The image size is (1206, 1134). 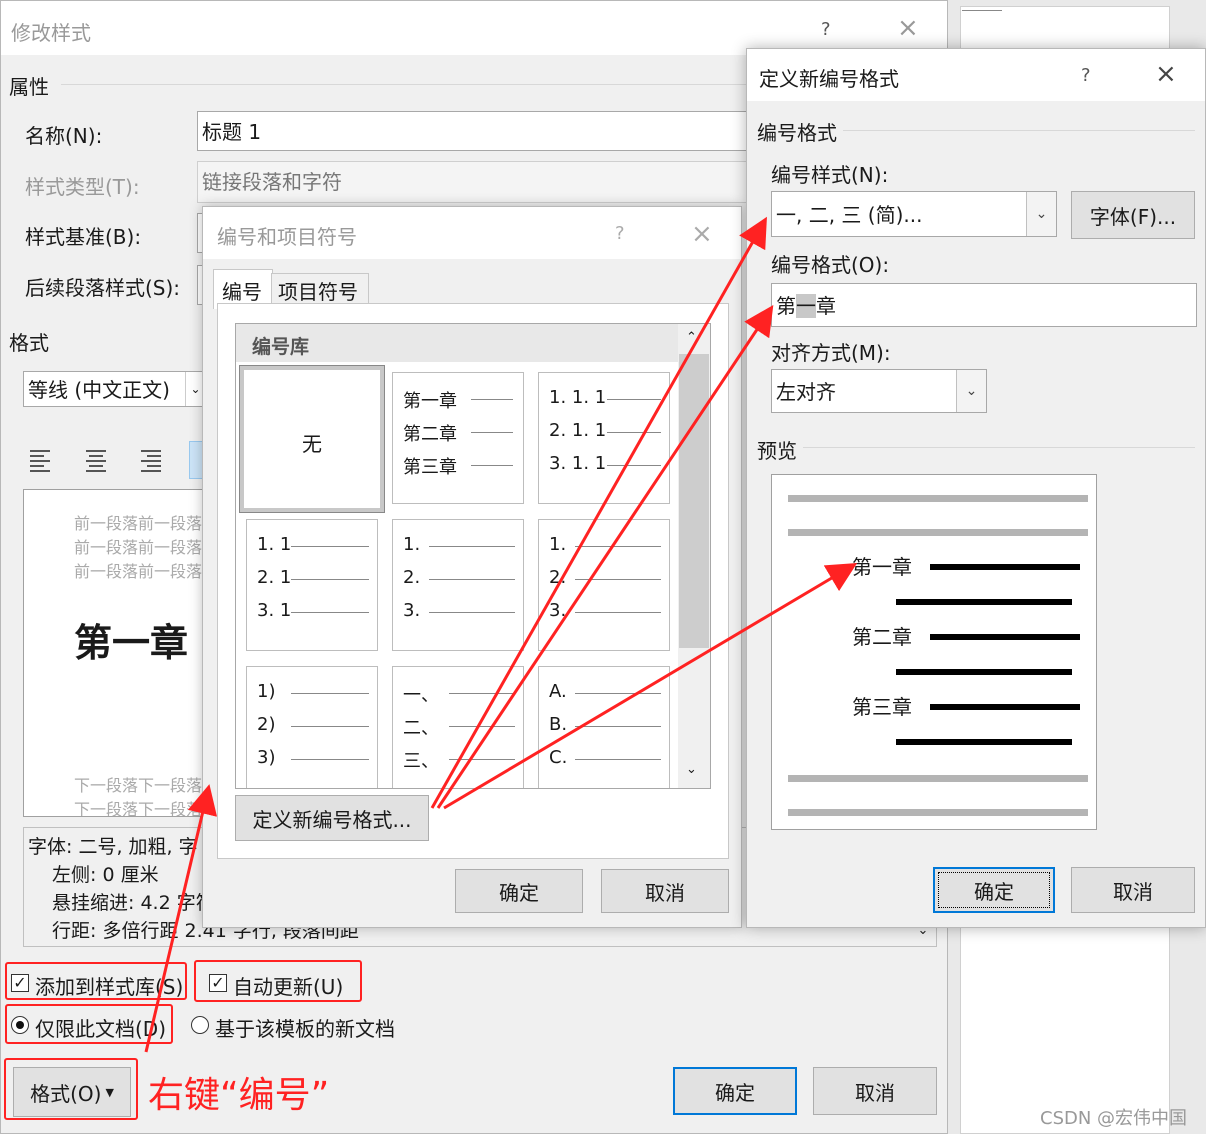 What do you see at coordinates (281, 347) in the screenshot?
I see `library-header: 编号库` at bounding box center [281, 347].